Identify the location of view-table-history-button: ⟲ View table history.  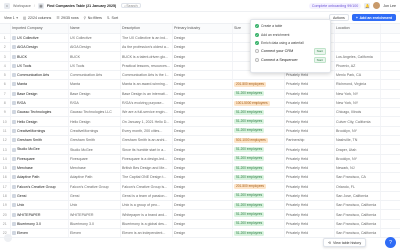
(345, 242).